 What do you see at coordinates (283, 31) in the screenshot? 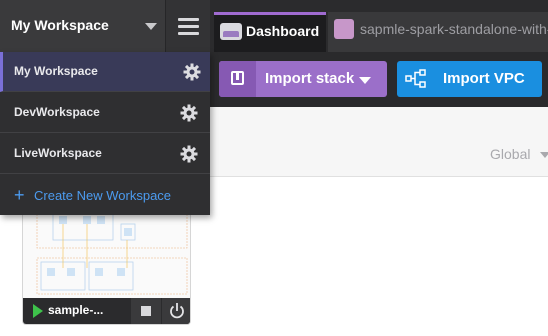
I see `tab-dashboard-label: Dashboard` at bounding box center [283, 31].